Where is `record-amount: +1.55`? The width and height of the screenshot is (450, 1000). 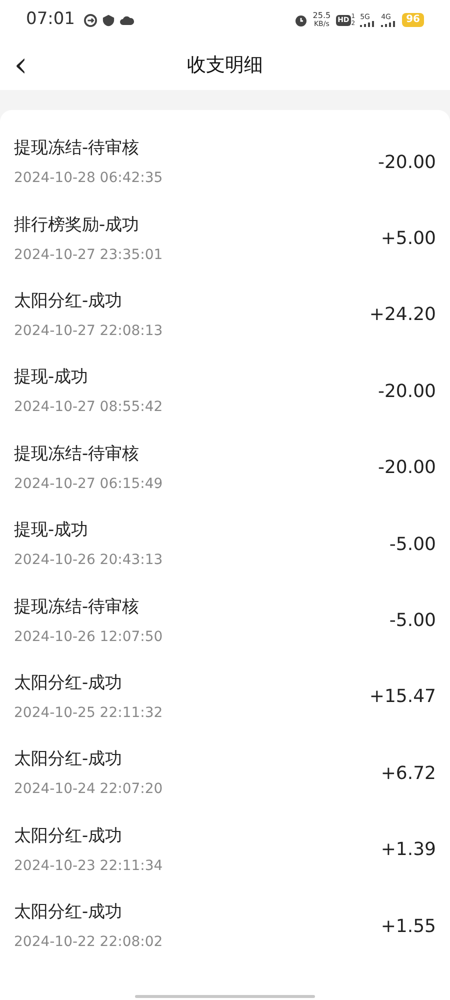
record-amount: +1.55 is located at coordinates (408, 926).